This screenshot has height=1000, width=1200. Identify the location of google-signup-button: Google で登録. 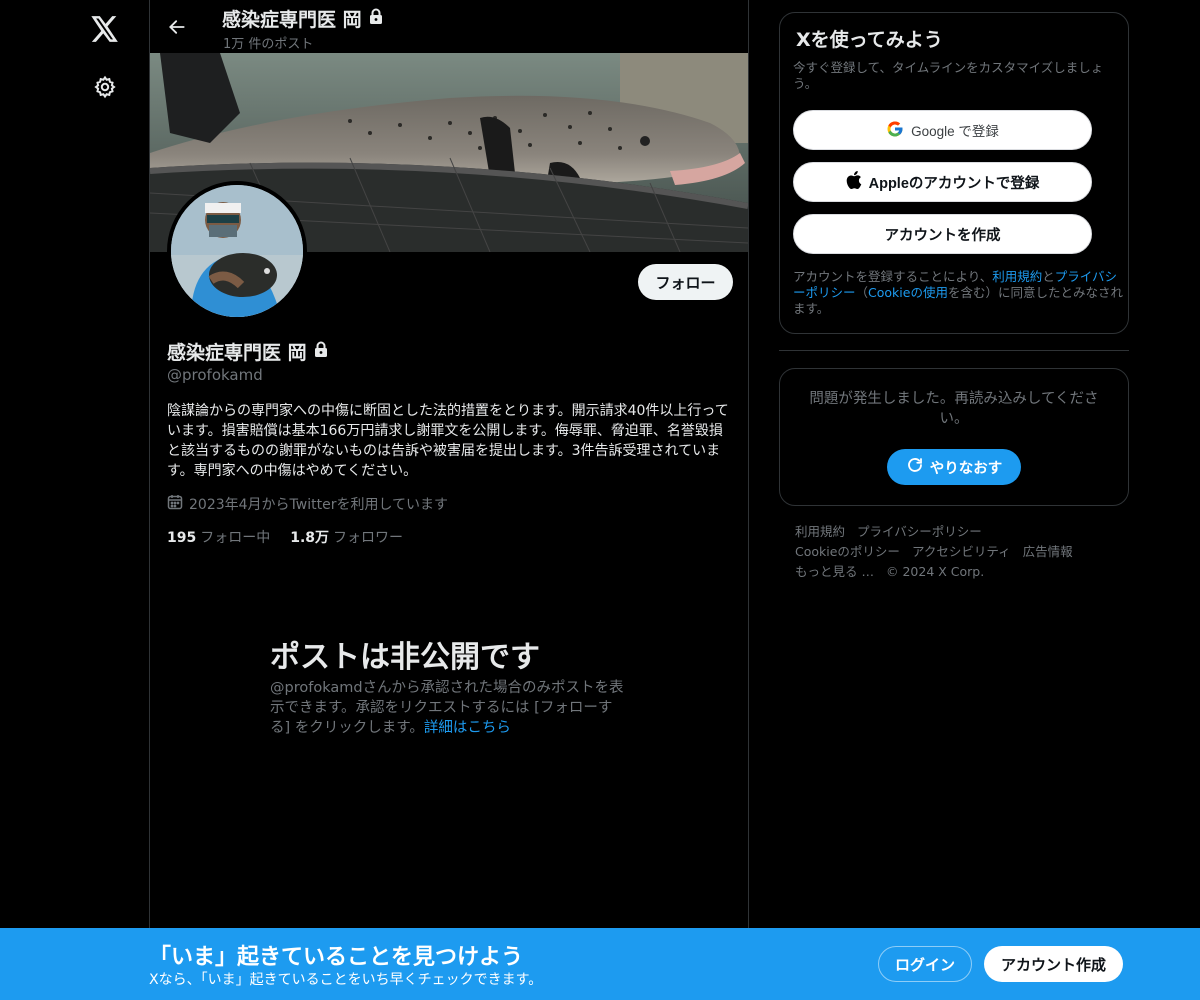
(942, 130).